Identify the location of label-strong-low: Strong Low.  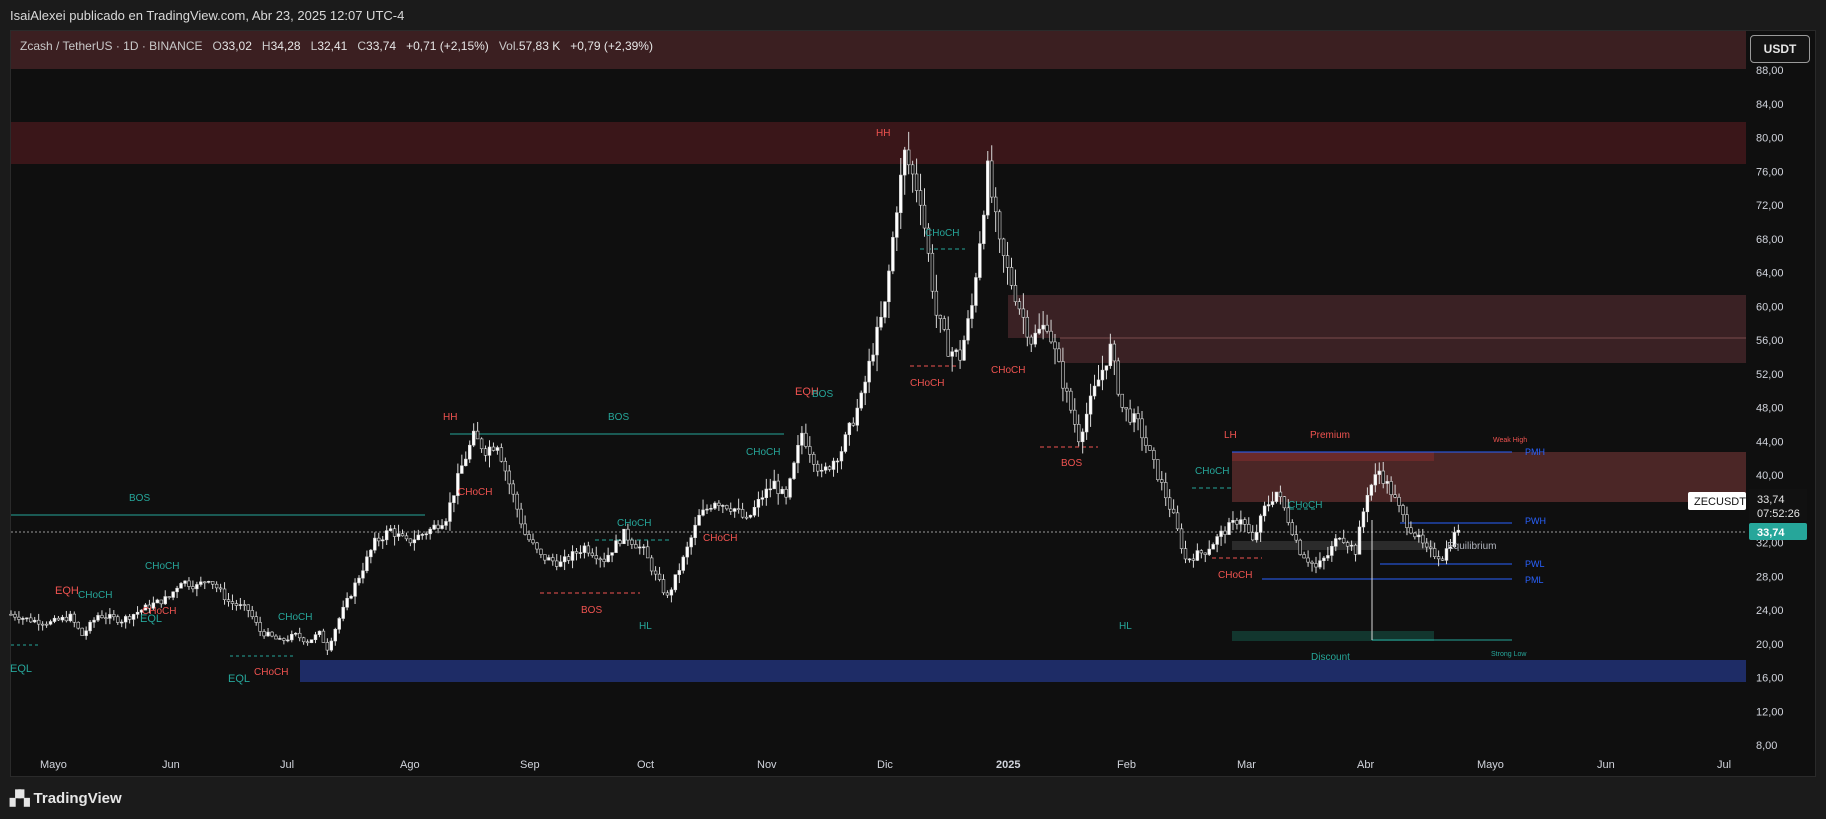
(1509, 654).